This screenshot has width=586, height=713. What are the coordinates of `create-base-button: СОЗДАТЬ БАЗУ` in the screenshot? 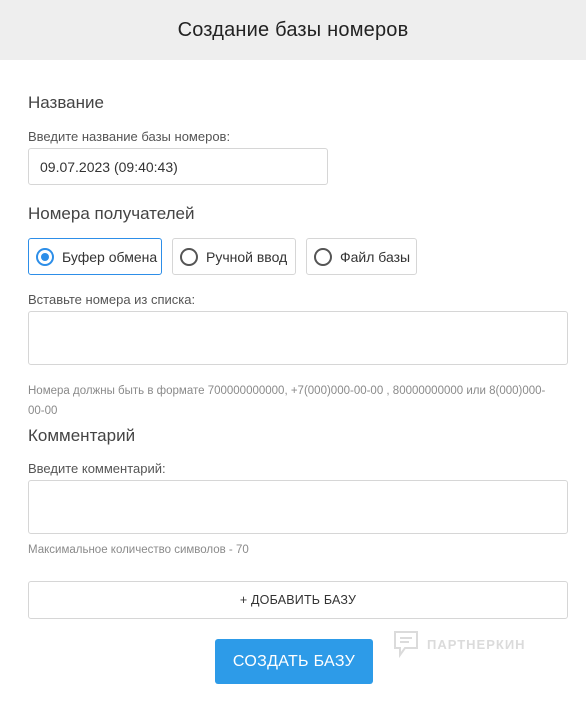 It's located at (294, 661).